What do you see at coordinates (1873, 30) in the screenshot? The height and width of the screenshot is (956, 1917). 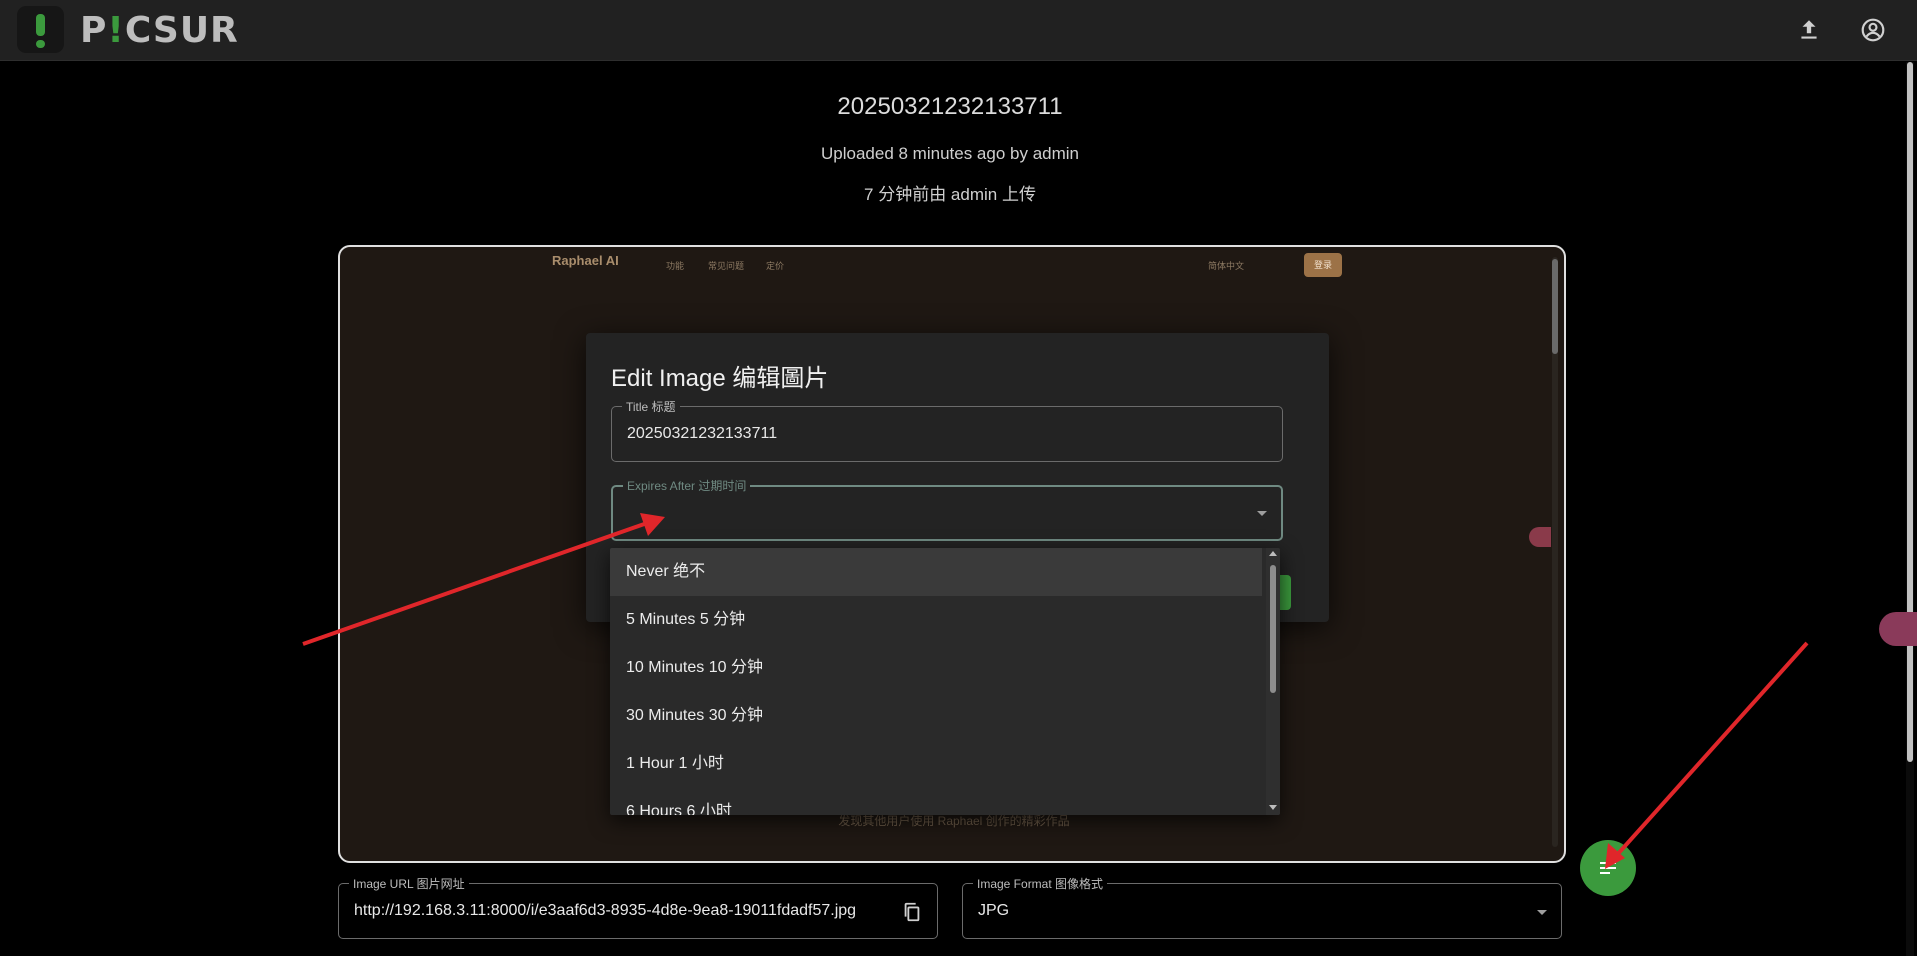 I see `account-circle-icon` at bounding box center [1873, 30].